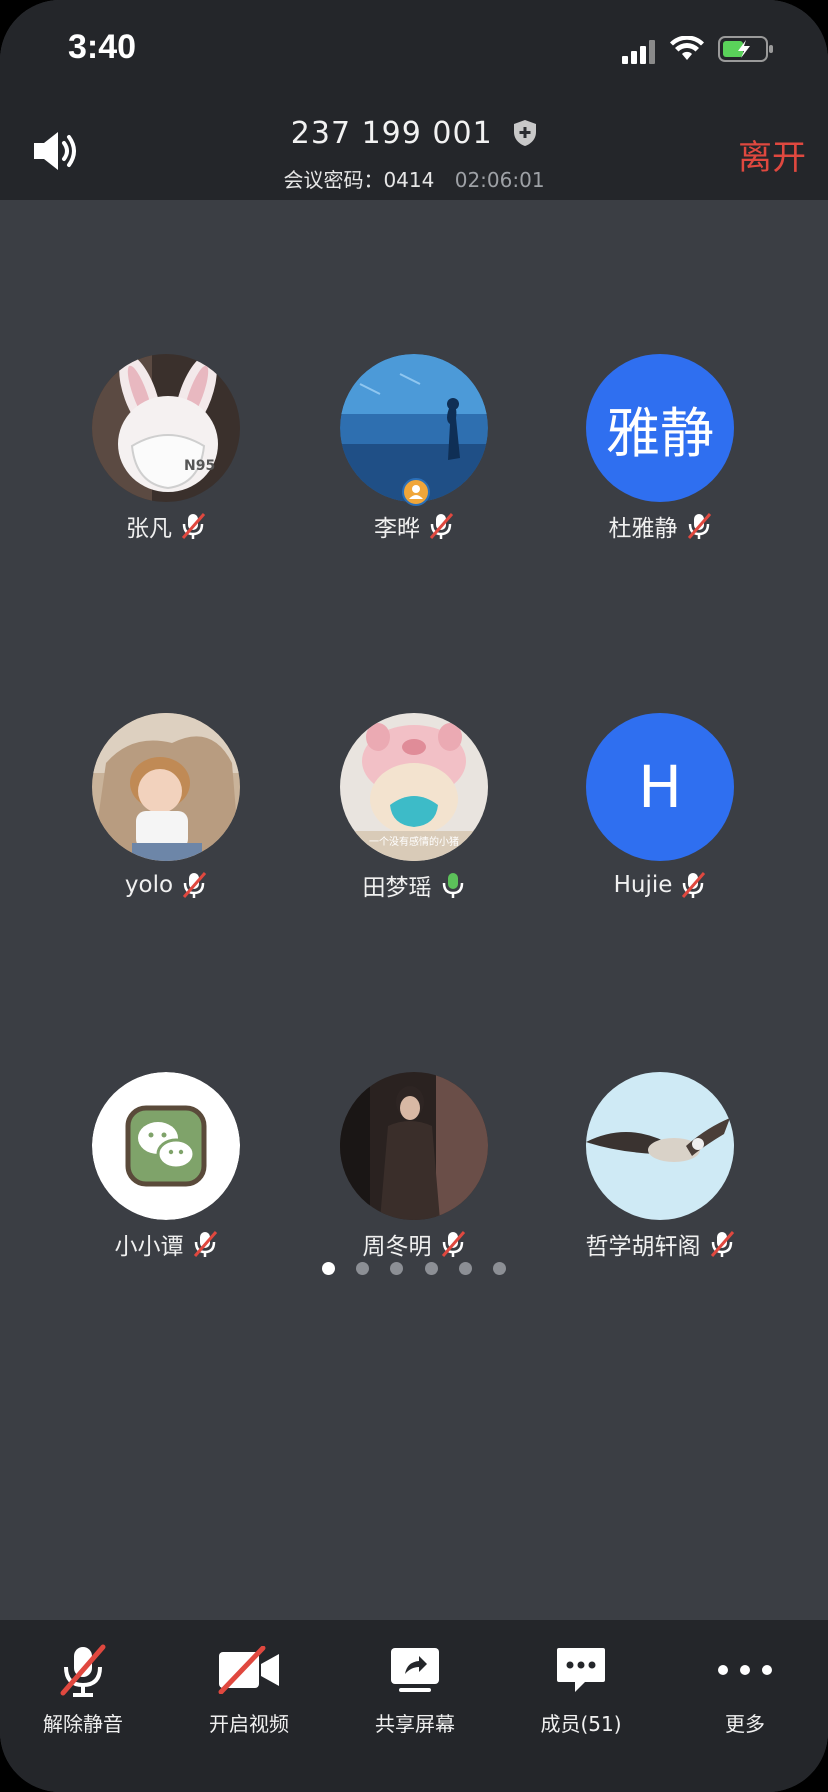  I want to click on status-time: 3:40, so click(102, 47).